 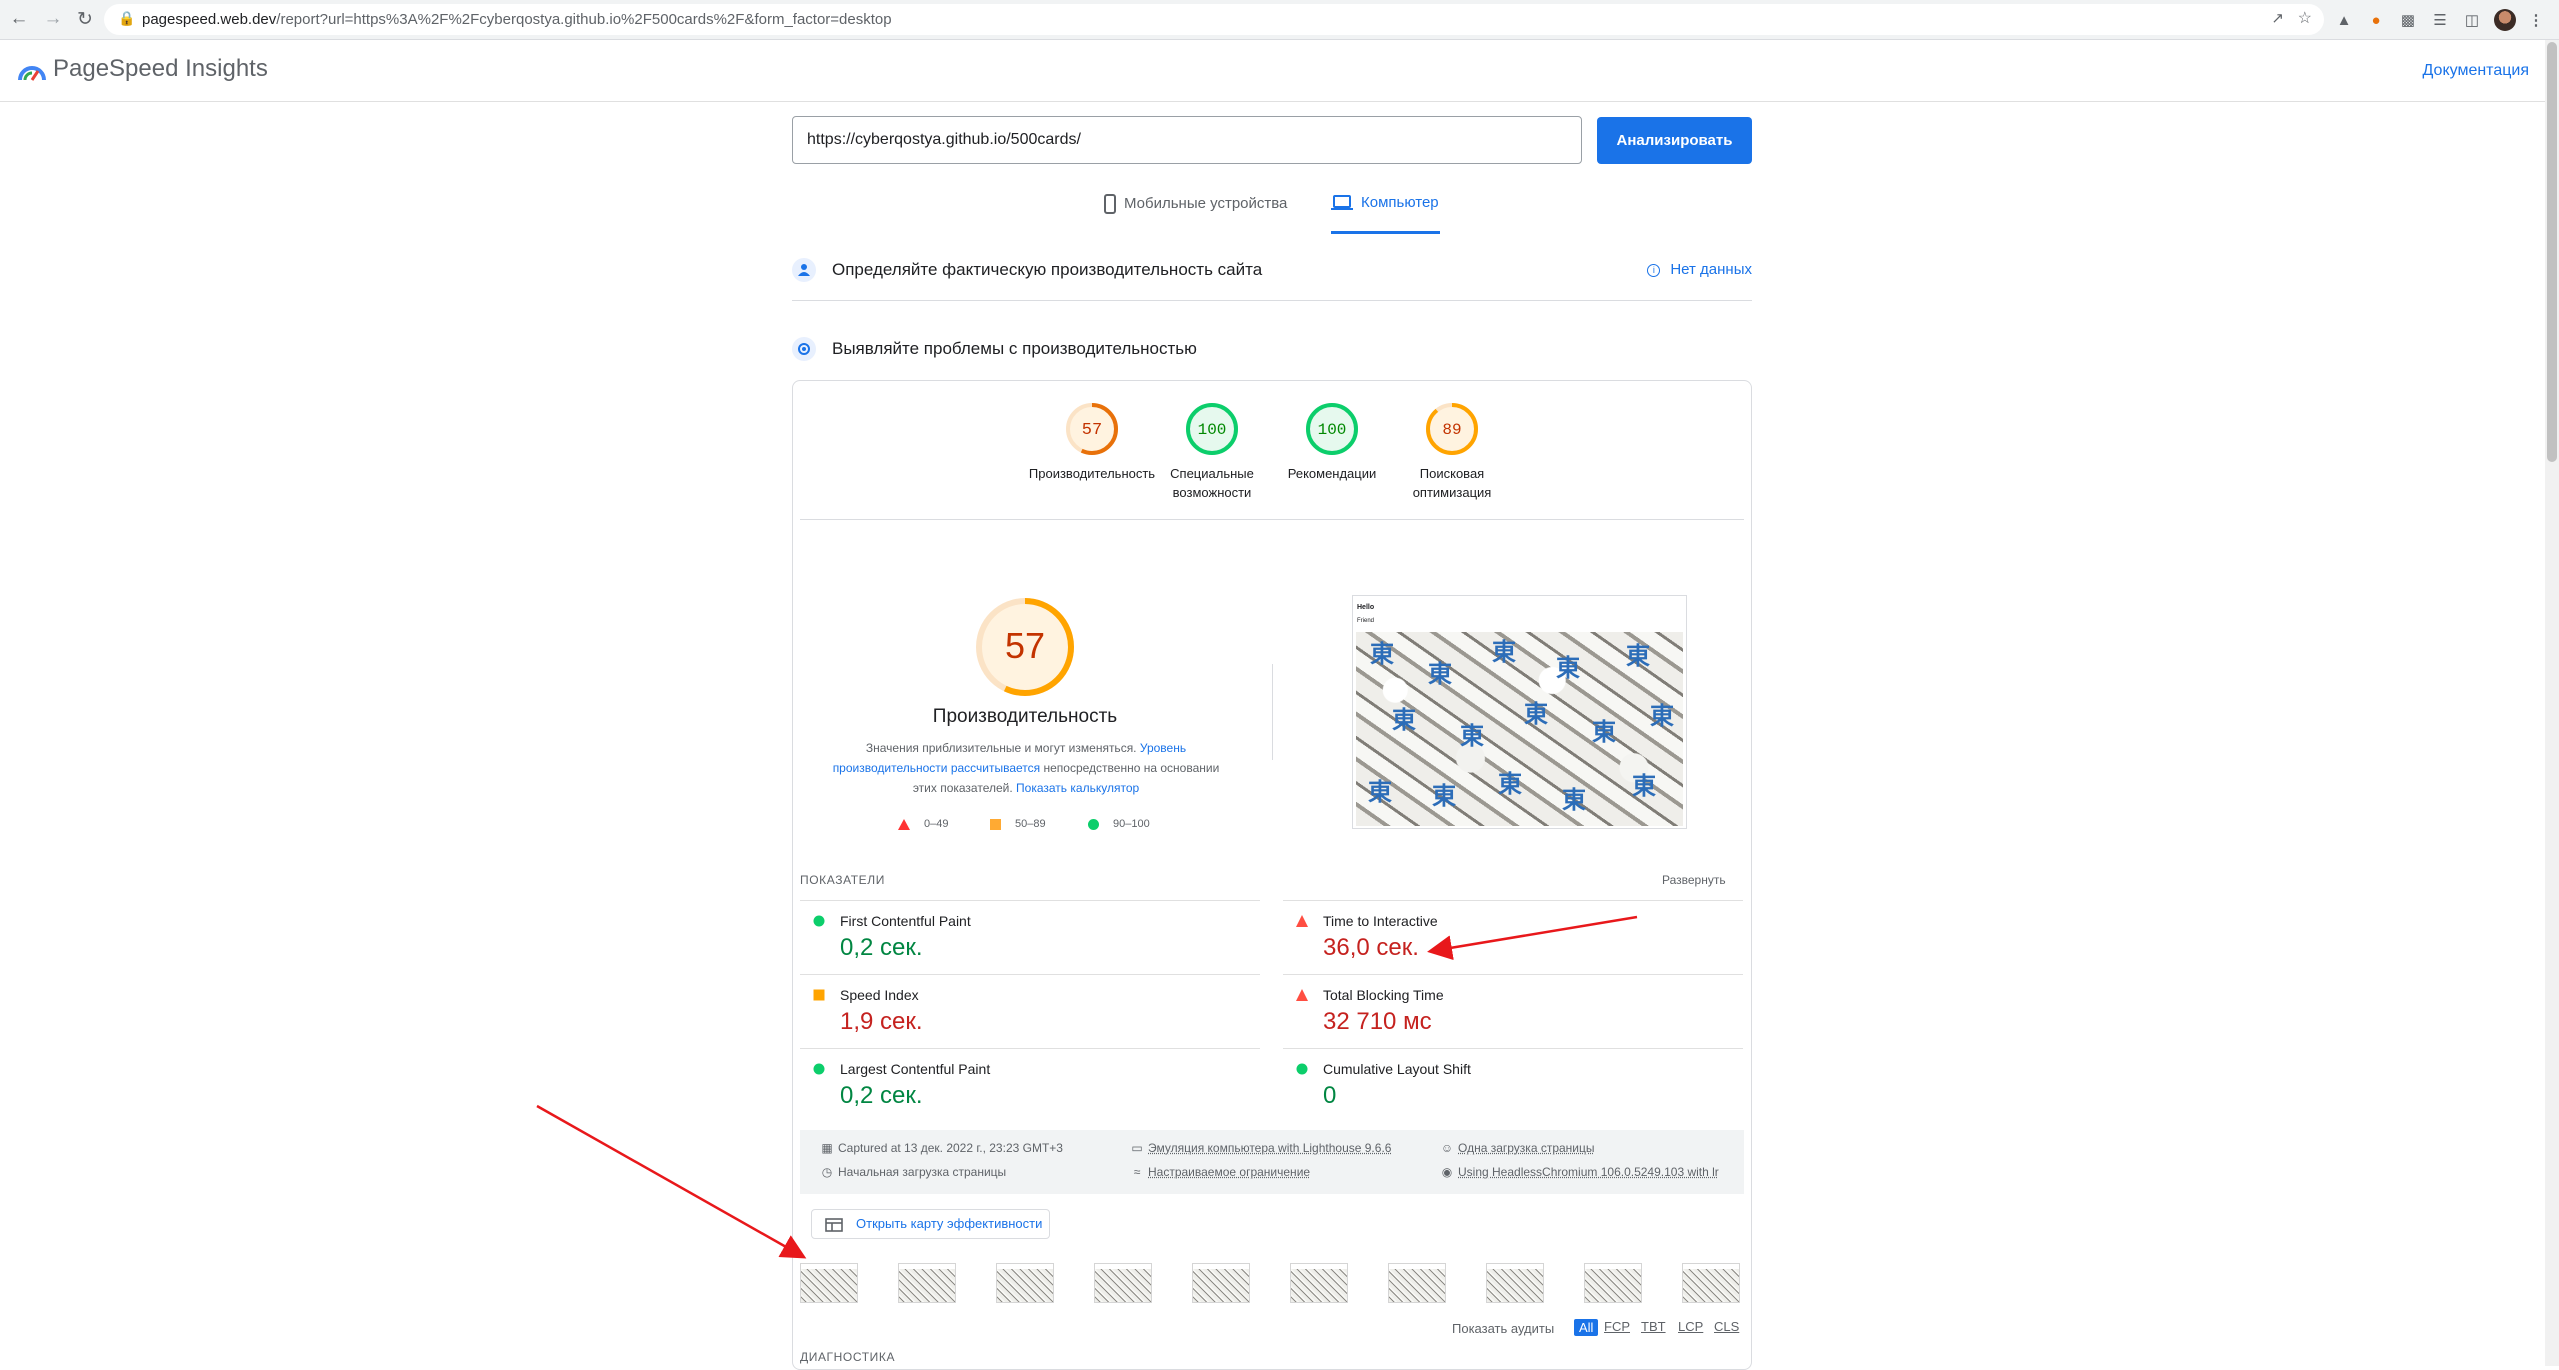 I want to click on metric-tbt: Total Blocking Time 32 710 мс, so click(x=1513, y=1011).